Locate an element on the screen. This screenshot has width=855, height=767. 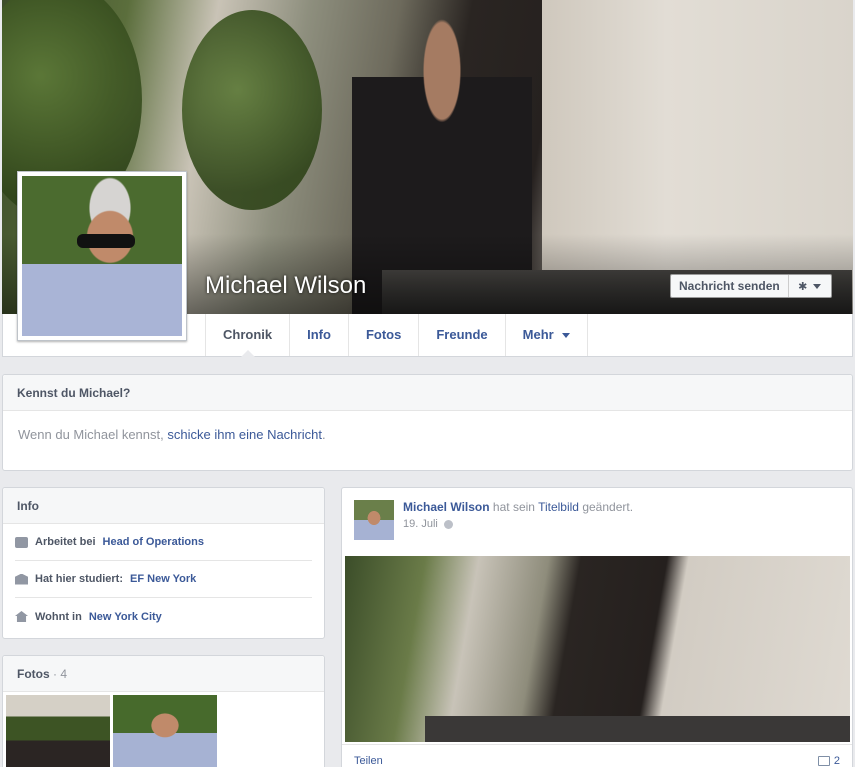
tab-freunde: Freunde is located at coordinates (461, 335).